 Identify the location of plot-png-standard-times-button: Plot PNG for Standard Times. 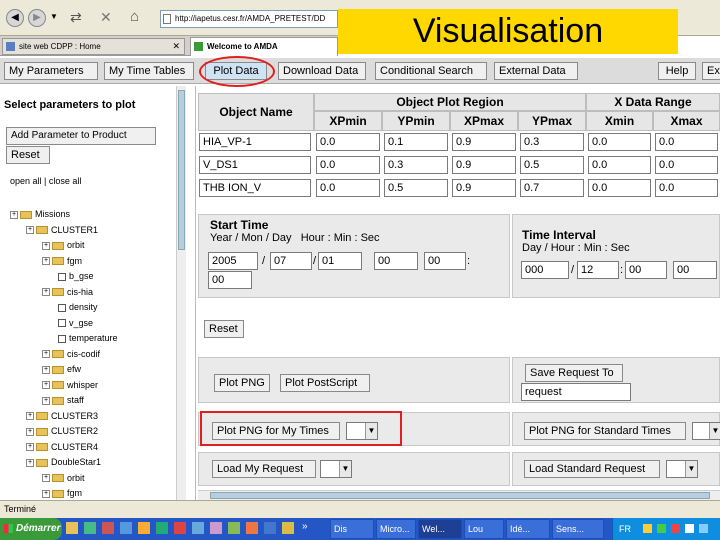
(605, 431).